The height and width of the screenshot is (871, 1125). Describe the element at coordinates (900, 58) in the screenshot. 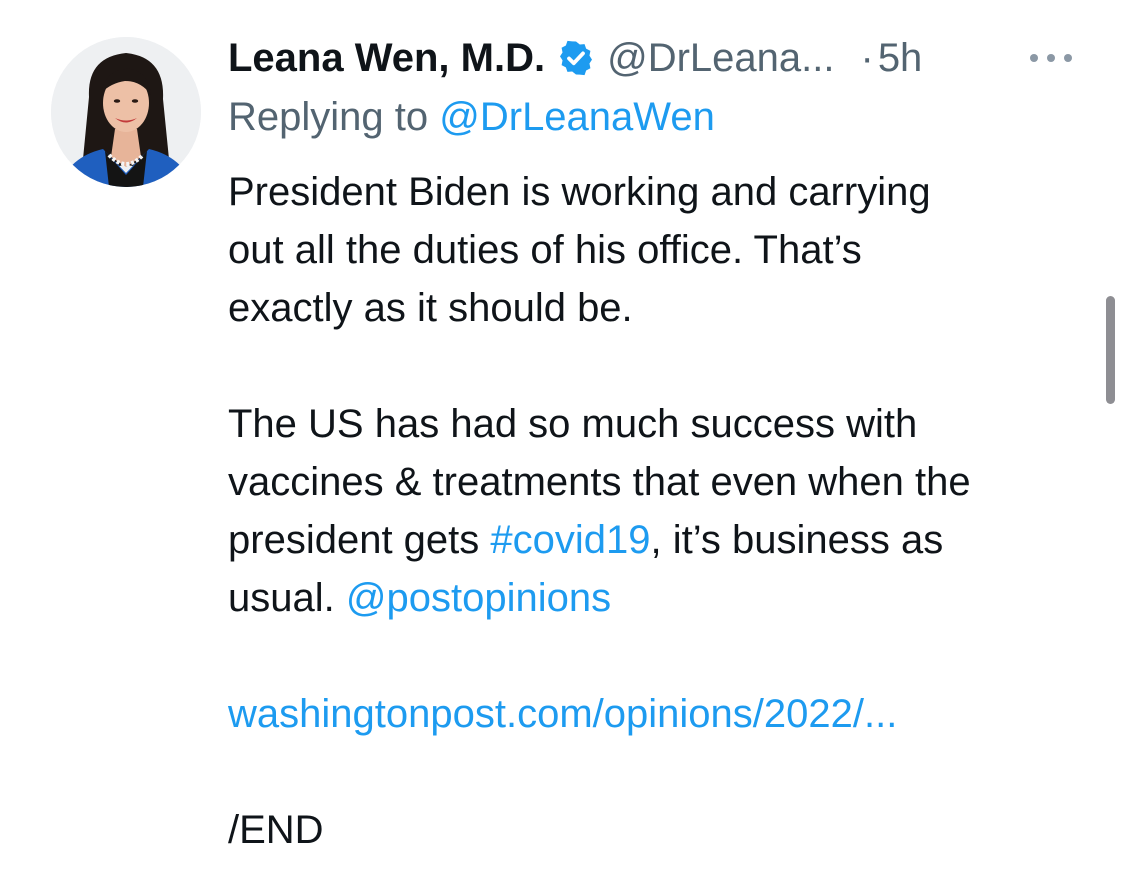

I see `timestamp: 5h` at that location.